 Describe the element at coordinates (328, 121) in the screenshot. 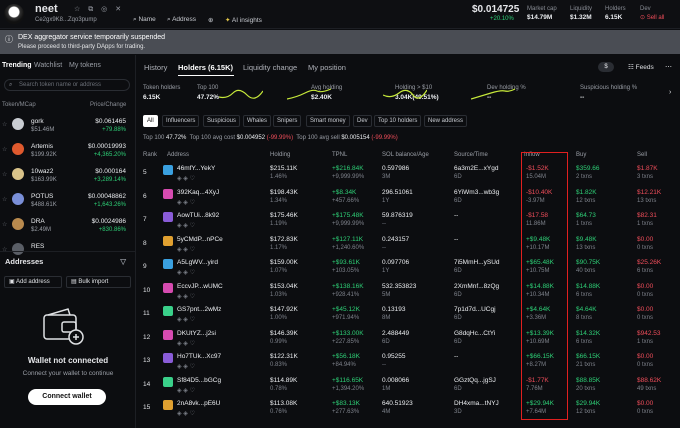

I see `chip-smart-money: Smart money` at that location.